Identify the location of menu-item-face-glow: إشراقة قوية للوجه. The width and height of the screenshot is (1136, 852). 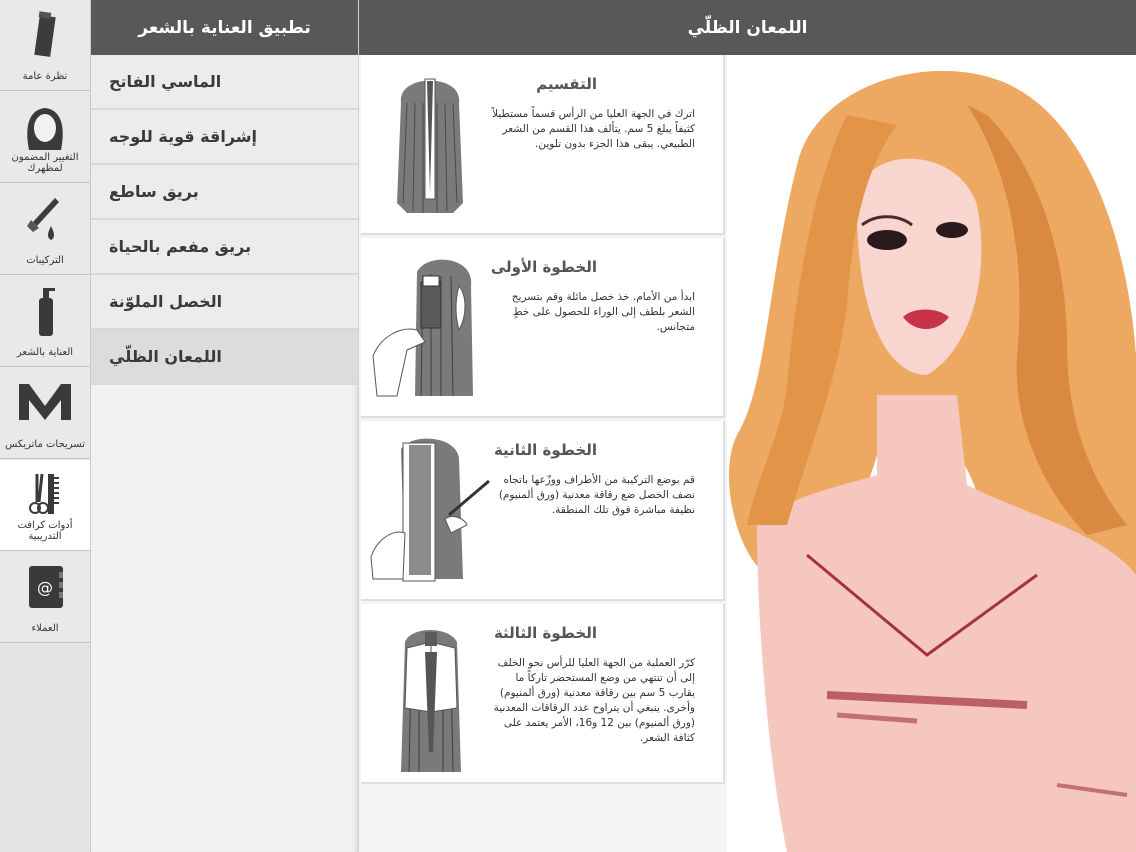
(224, 137).